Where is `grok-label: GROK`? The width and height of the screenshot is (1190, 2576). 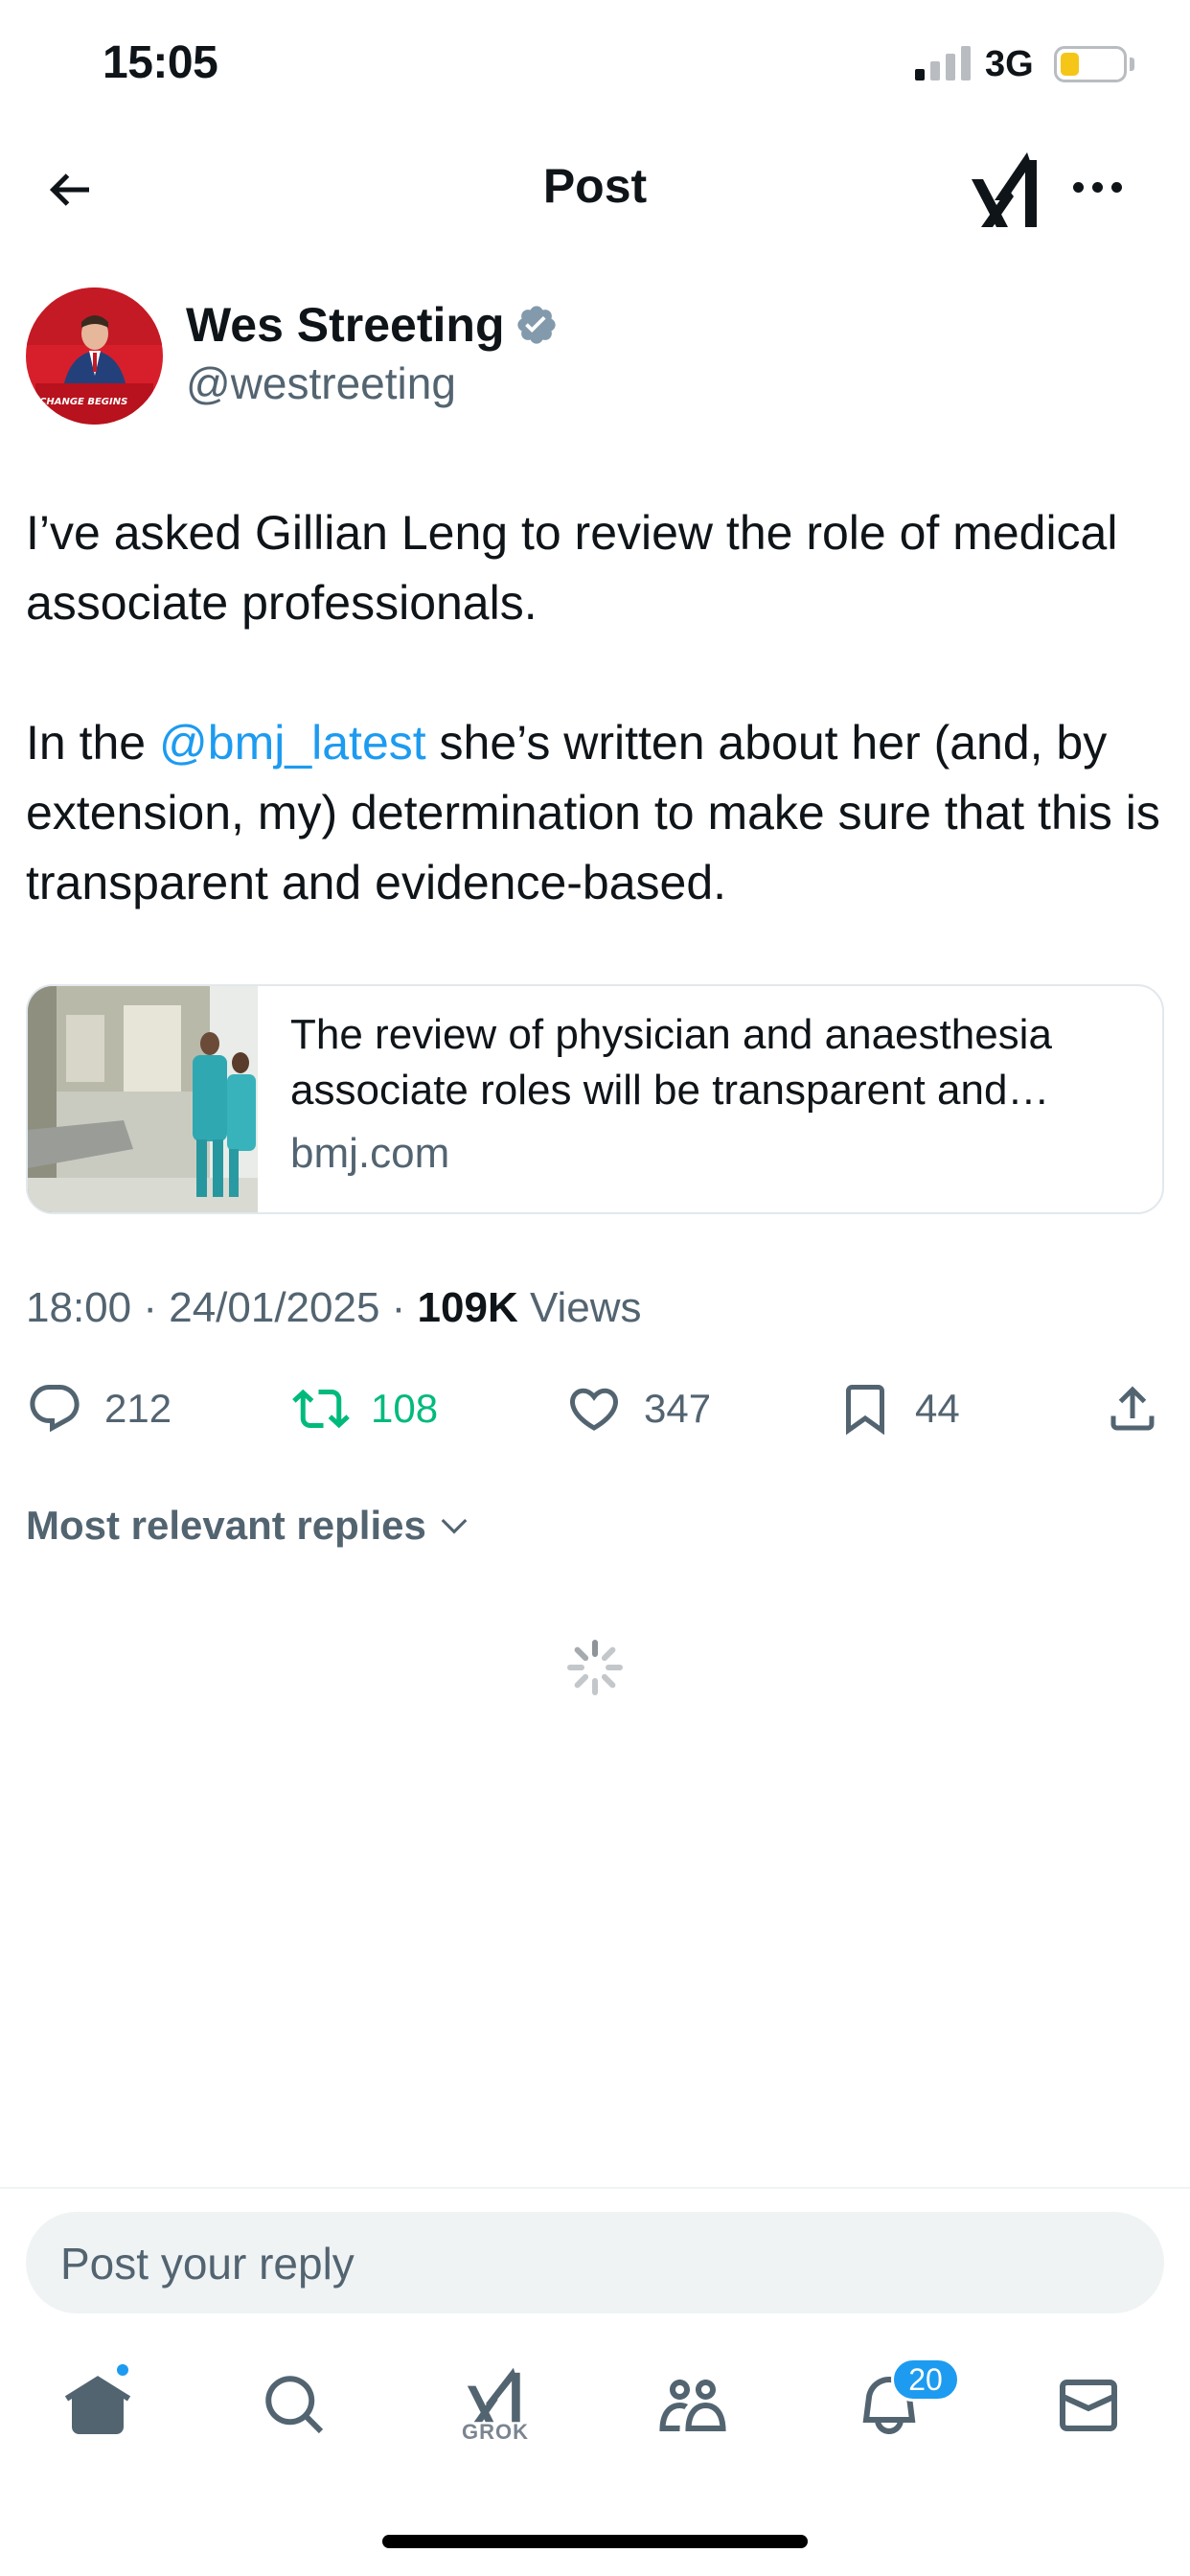
grok-label: GROK is located at coordinates (496, 2432).